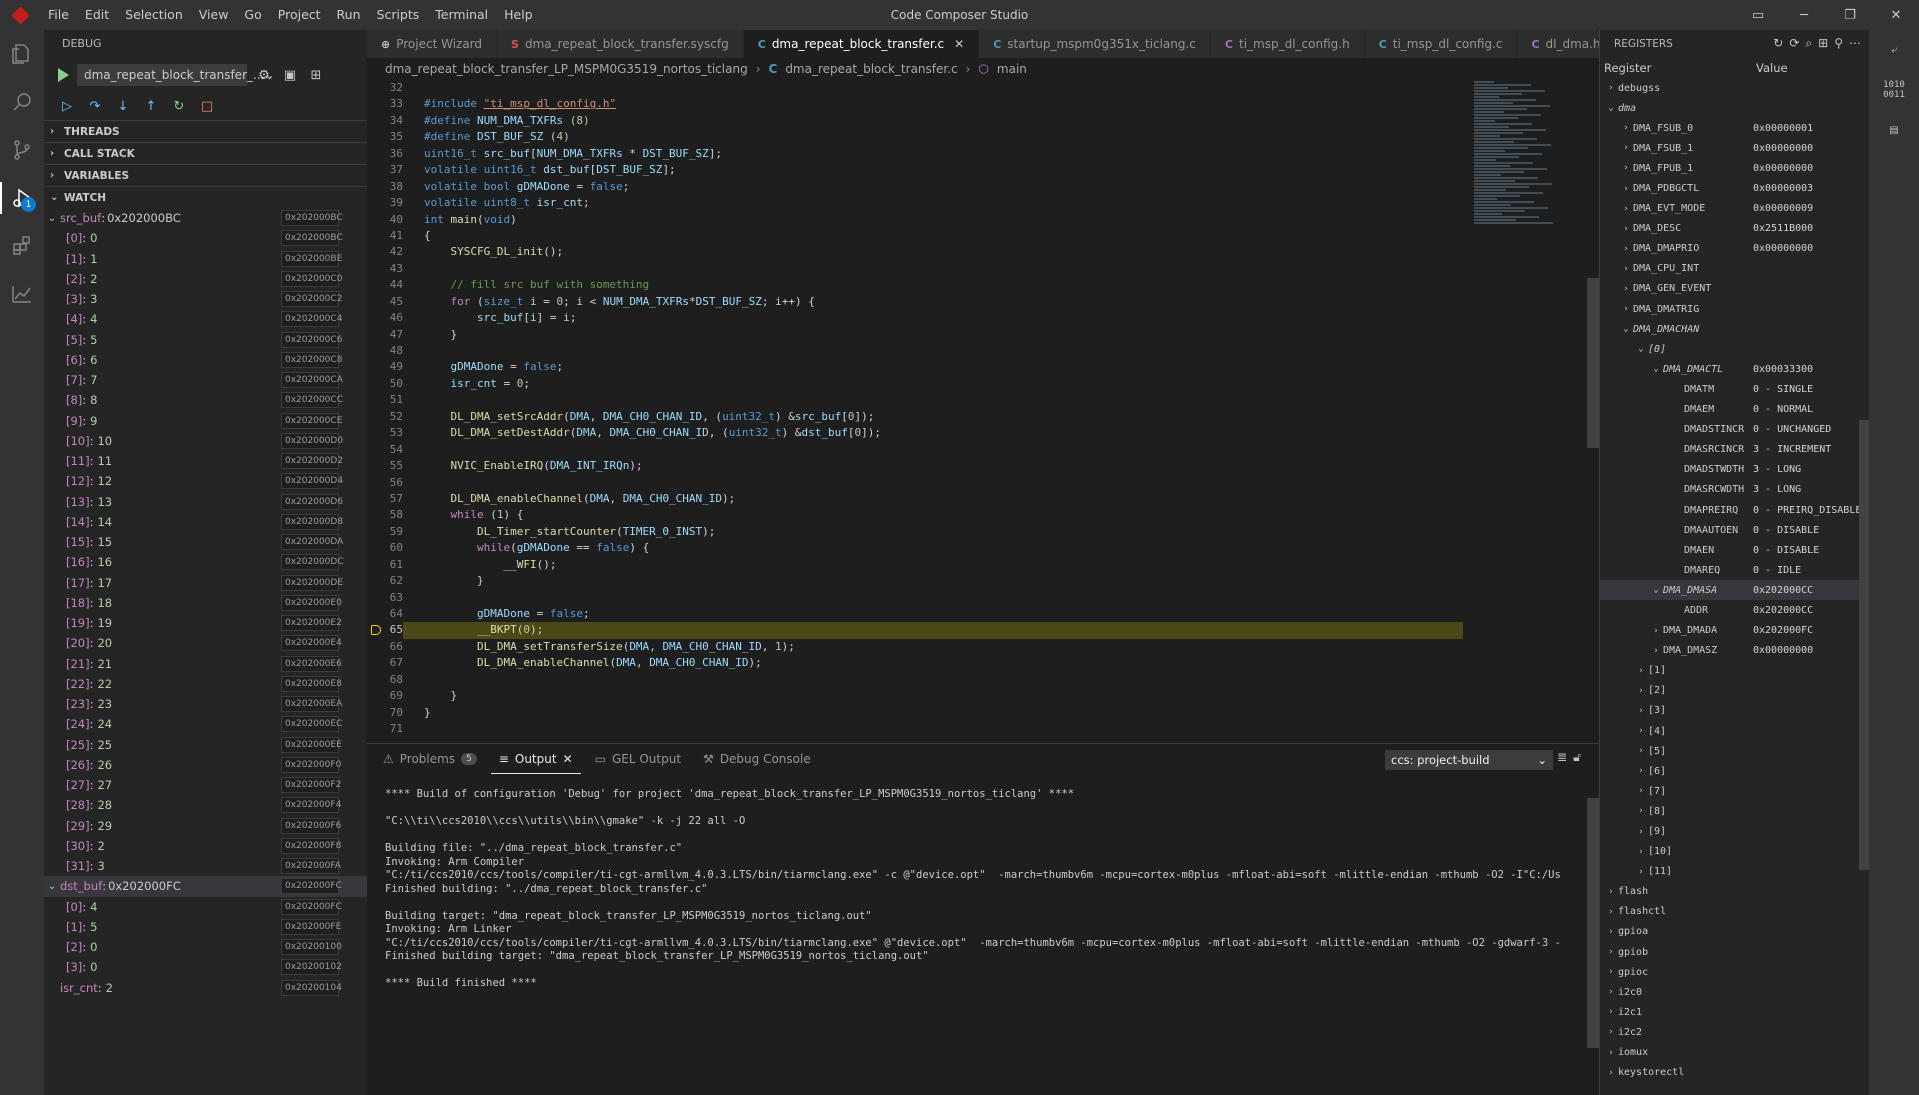 The width and height of the screenshot is (1919, 1095). Describe the element at coordinates (311, 825) in the screenshot. I see `watch-address-field: 0x202000F6` at that location.